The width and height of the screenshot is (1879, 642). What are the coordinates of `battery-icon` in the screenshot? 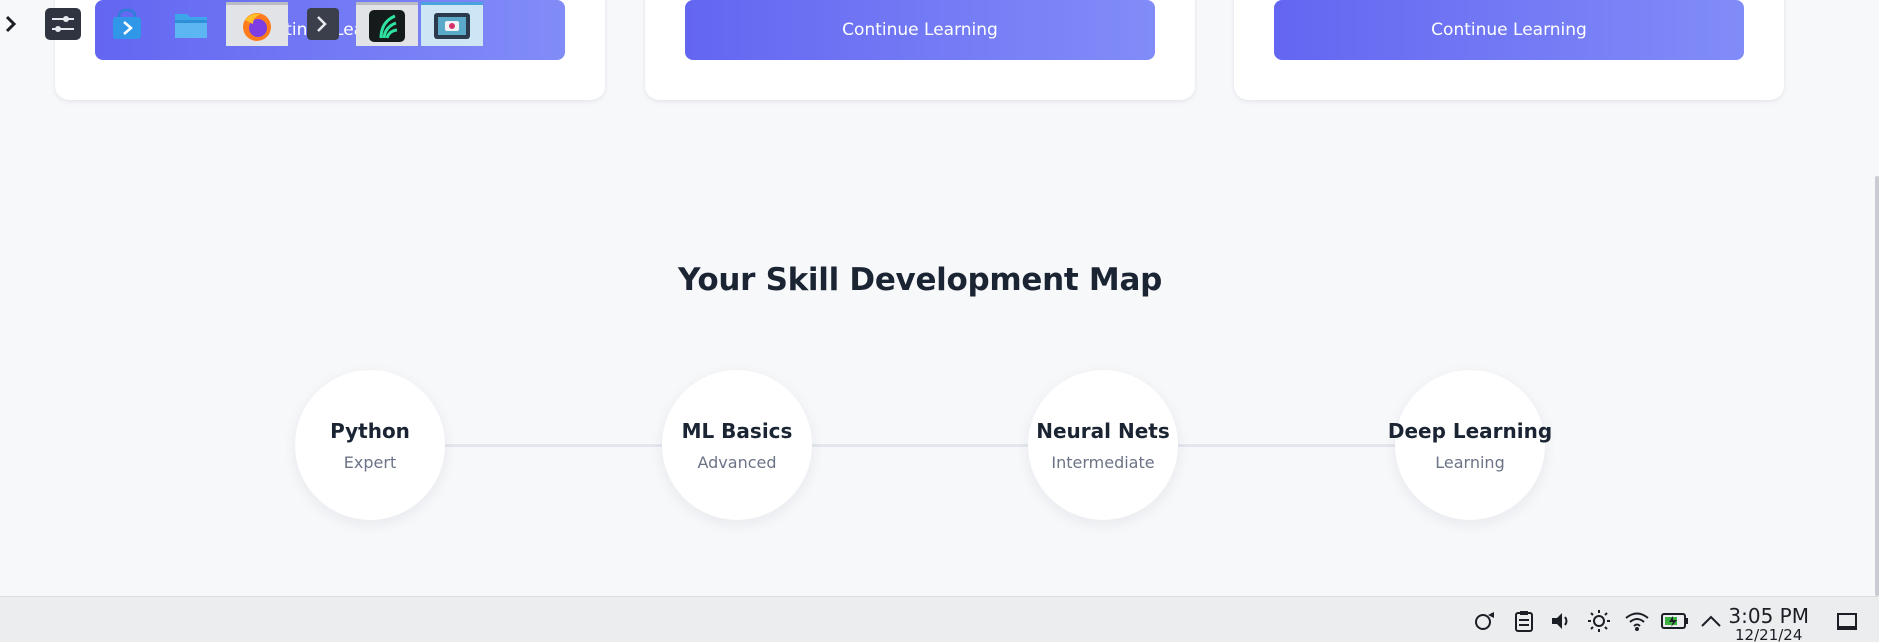 It's located at (1675, 621).